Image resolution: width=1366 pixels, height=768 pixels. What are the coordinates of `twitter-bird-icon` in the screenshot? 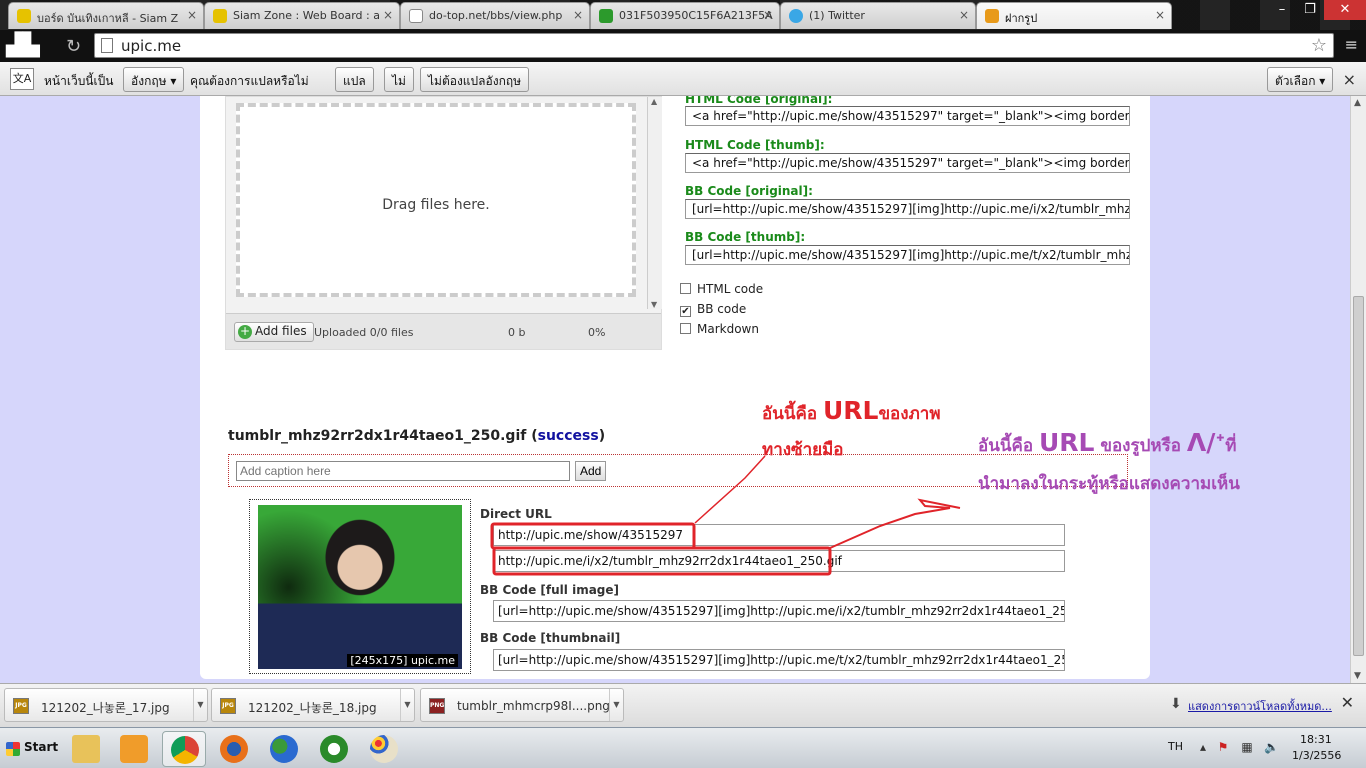 It's located at (796, 16).